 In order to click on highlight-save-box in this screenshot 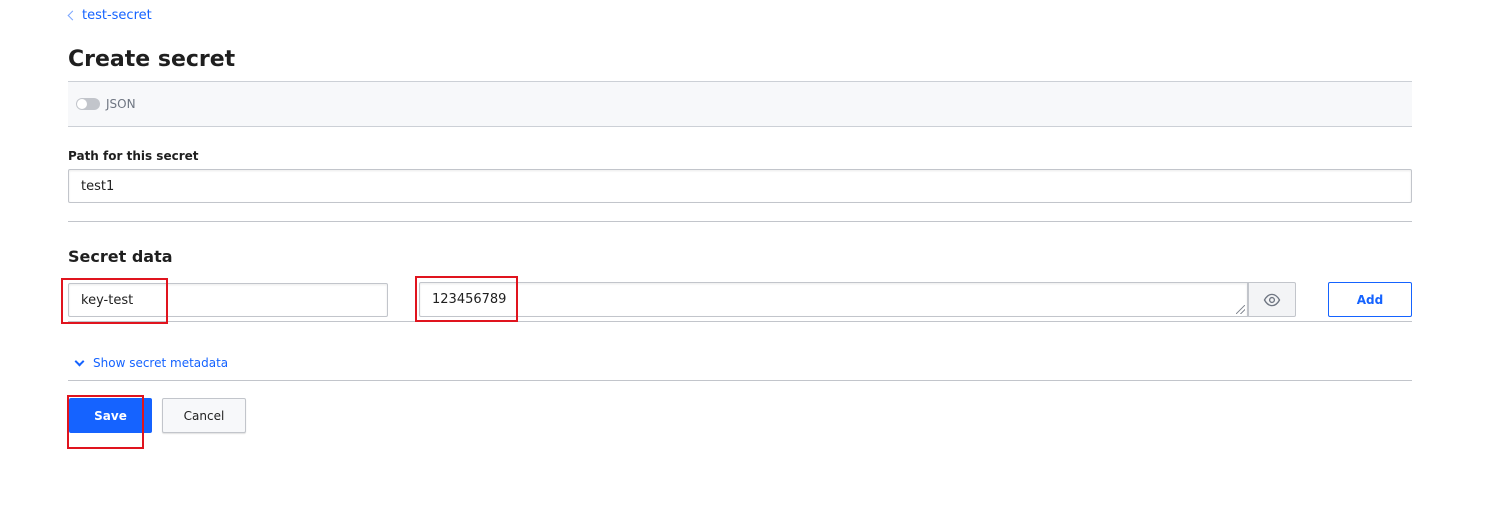, I will do `click(105, 422)`.